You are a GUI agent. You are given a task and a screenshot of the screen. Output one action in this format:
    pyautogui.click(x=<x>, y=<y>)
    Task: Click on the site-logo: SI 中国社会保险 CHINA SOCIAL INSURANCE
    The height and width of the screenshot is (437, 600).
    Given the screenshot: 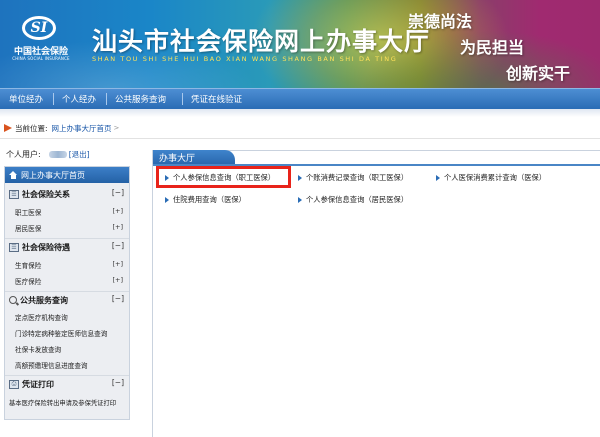 What is the action you would take?
    pyautogui.click(x=41, y=40)
    